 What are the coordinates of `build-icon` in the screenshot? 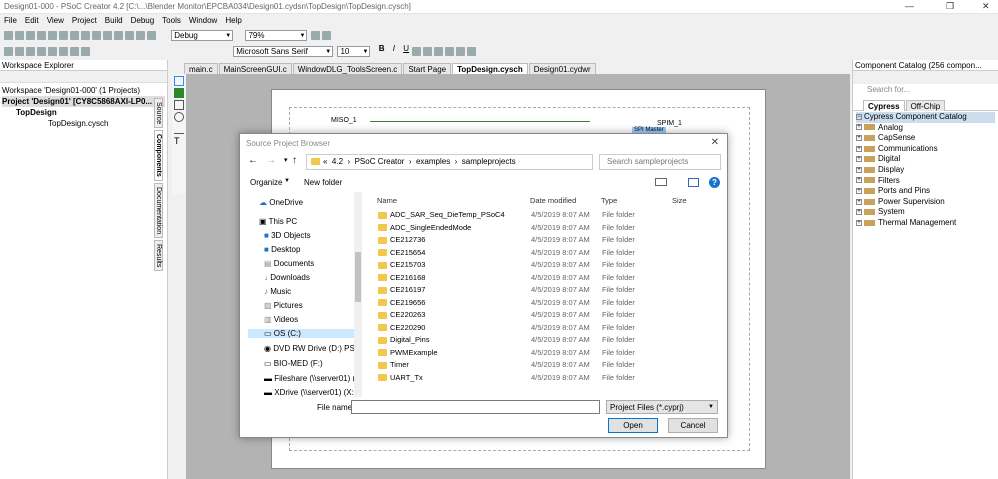 It's located at (52, 35).